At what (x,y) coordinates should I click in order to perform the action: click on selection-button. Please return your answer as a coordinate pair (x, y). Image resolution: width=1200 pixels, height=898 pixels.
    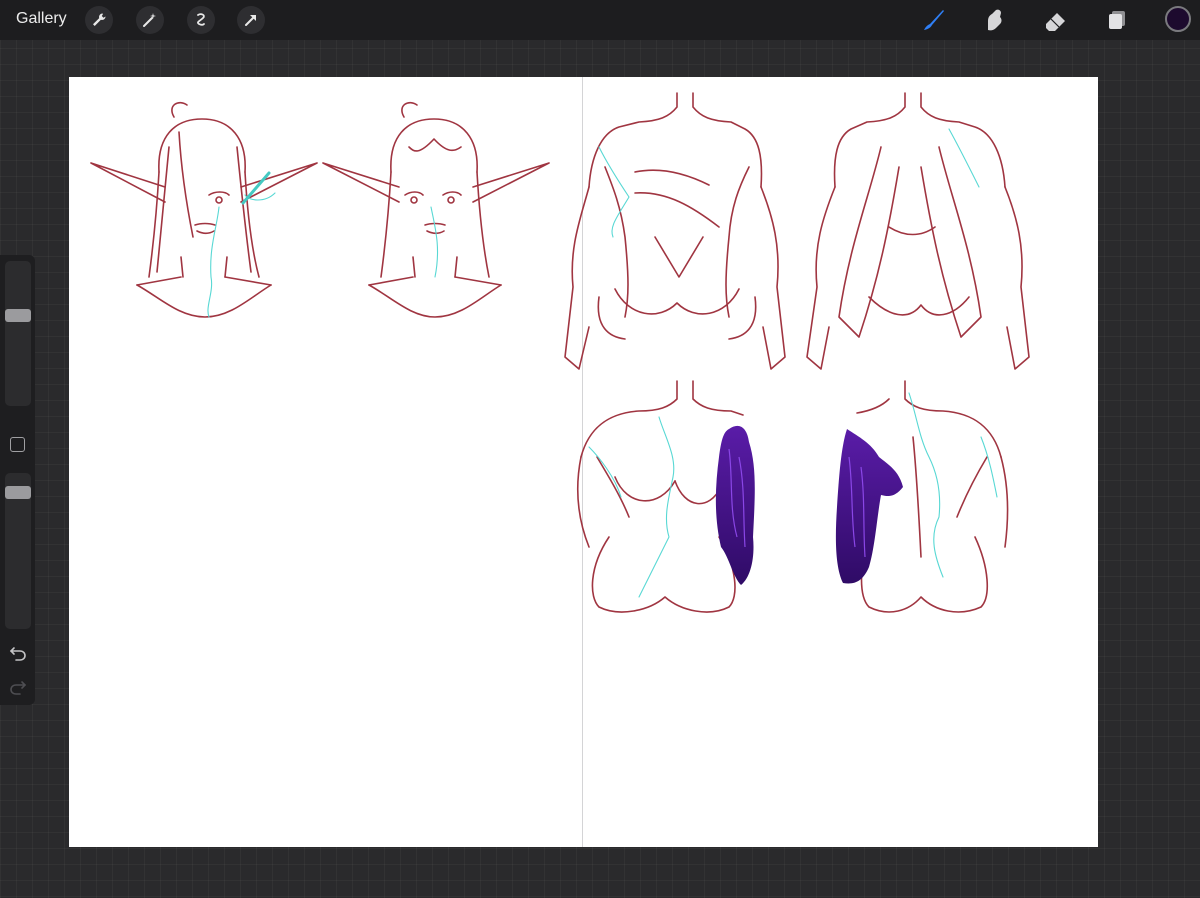
    Looking at the image, I should click on (201, 20).